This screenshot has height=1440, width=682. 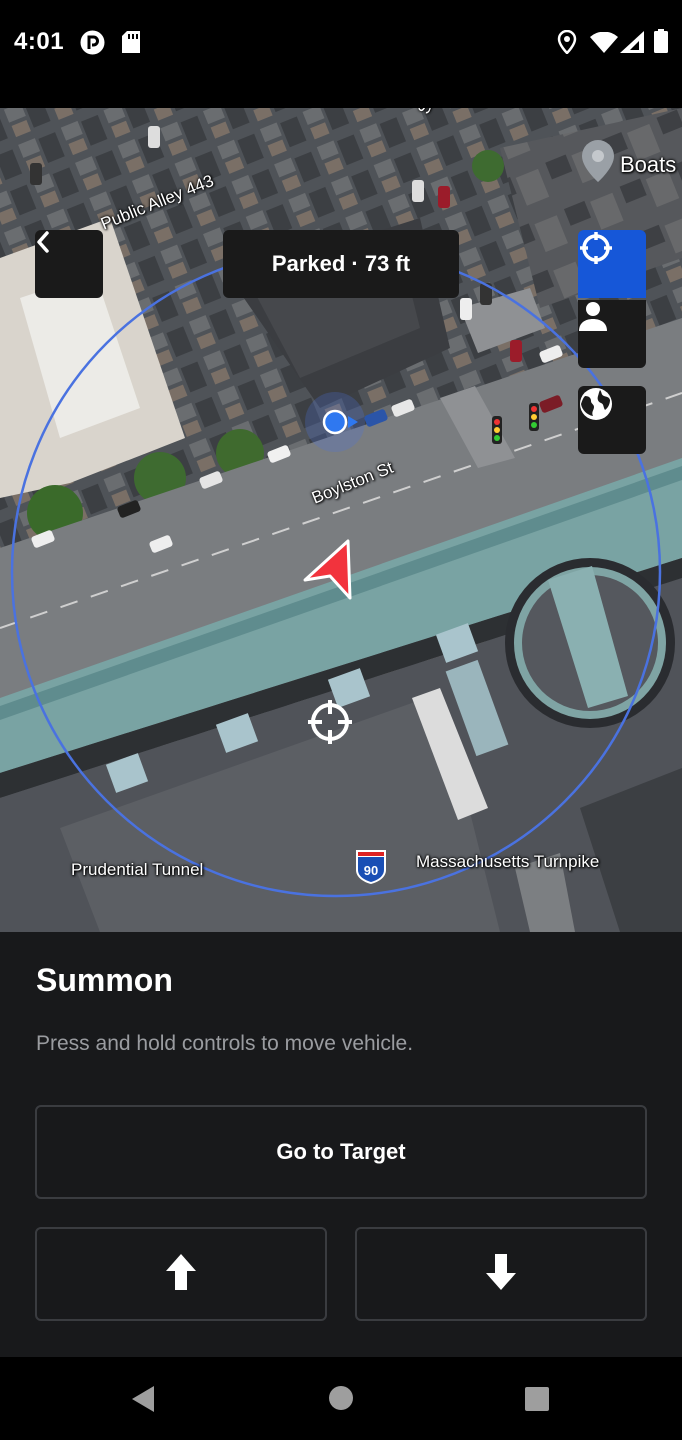 I want to click on home-circle-icon, so click(x=341, y=1400).